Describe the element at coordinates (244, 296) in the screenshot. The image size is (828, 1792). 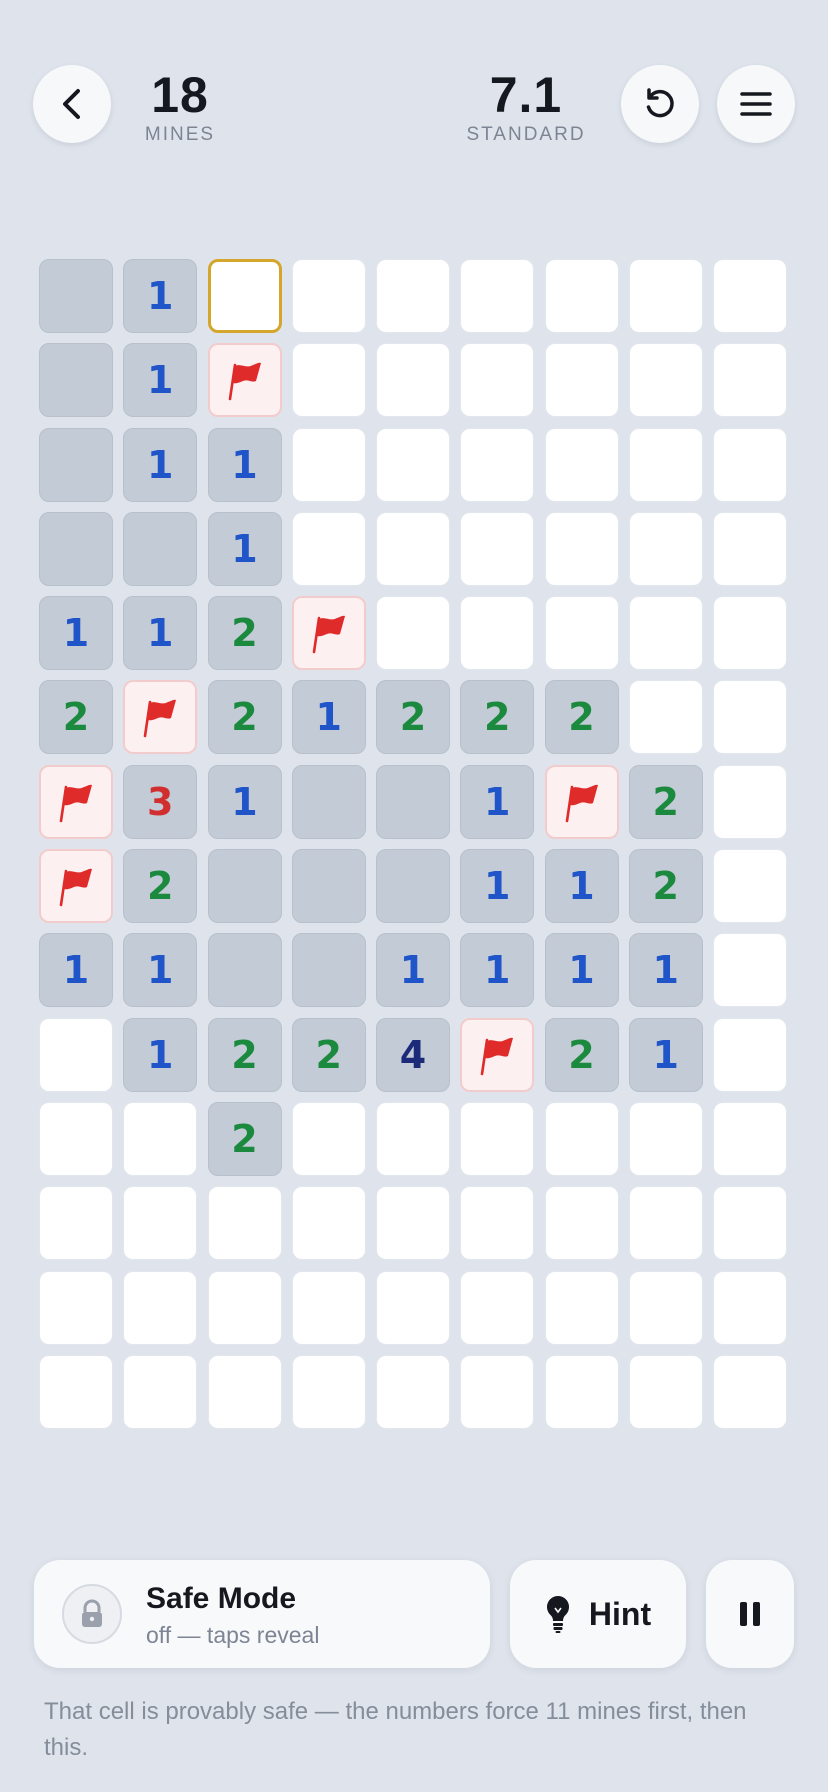
I see `cell-selected` at that location.